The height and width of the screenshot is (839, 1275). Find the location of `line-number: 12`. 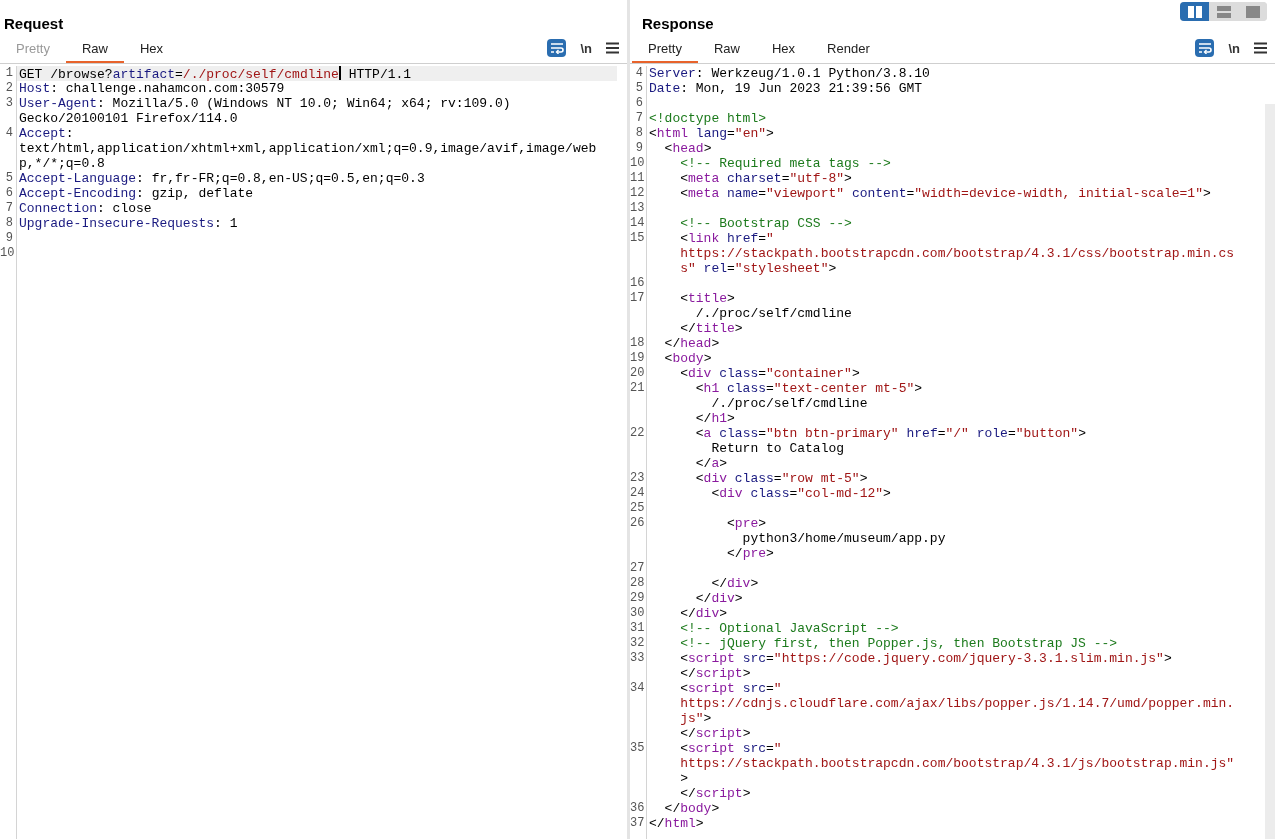

line-number: 12 is located at coordinates (638, 193).